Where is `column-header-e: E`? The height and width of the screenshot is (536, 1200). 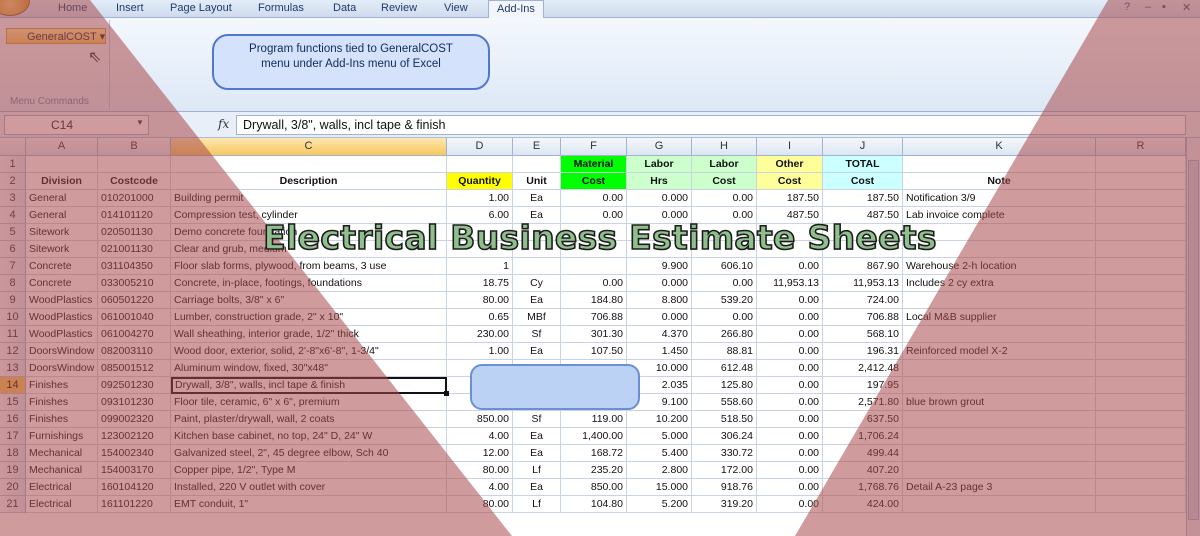
column-header-e: E is located at coordinates (537, 147).